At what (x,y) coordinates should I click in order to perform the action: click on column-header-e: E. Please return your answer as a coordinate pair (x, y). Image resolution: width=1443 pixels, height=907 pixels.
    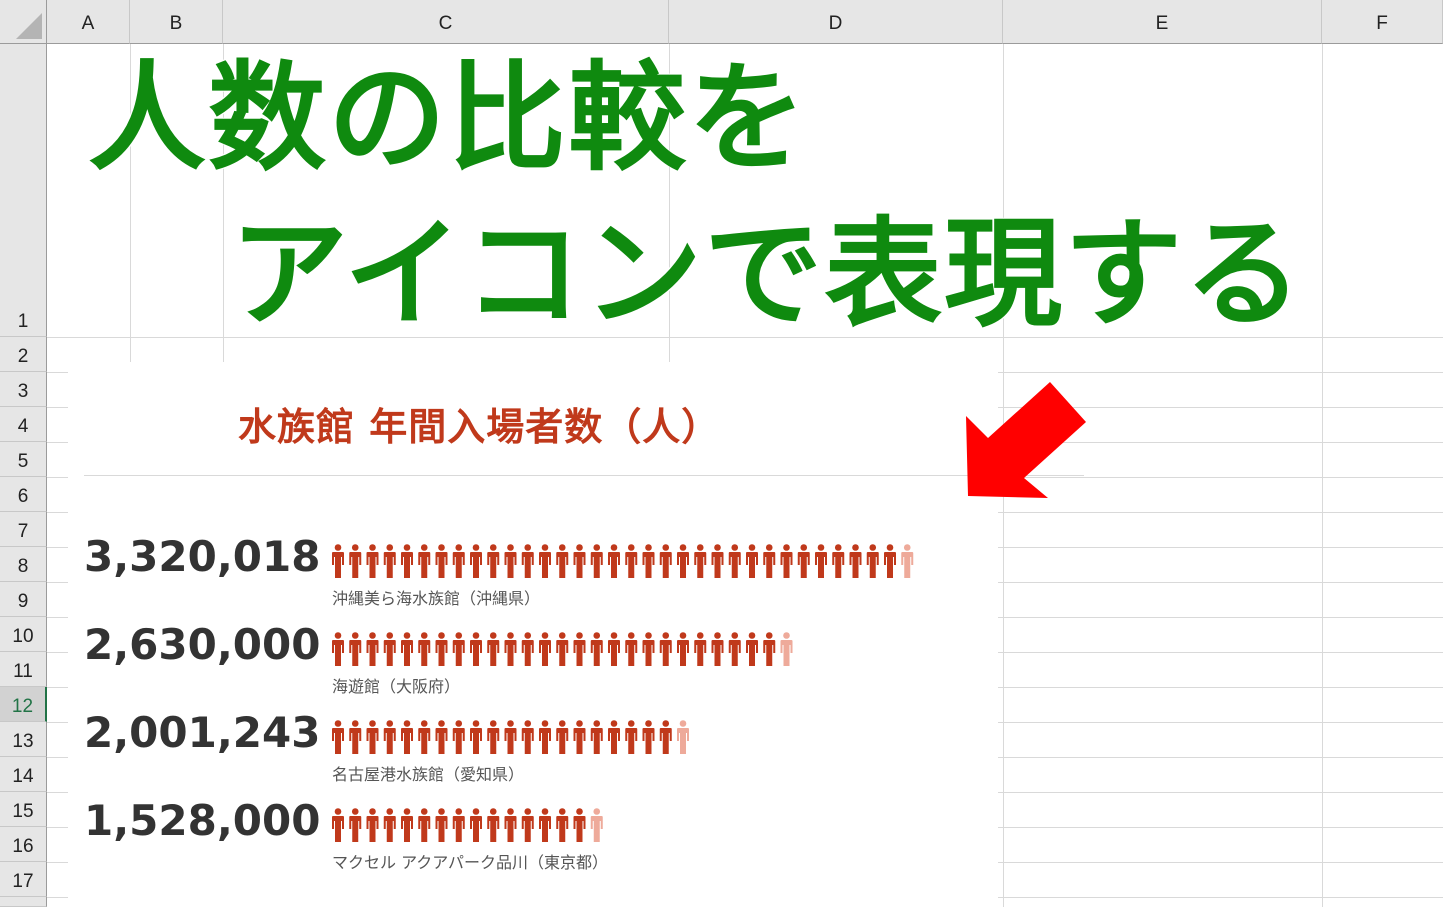
    Looking at the image, I should click on (1162, 22).